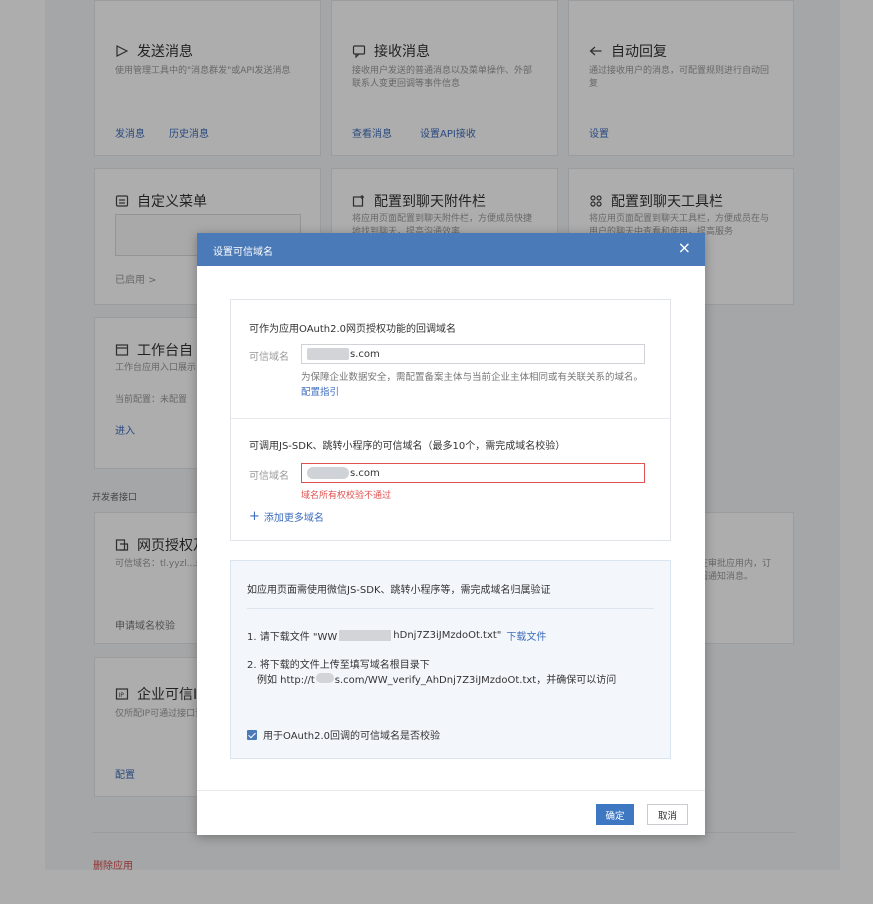 The height and width of the screenshot is (904, 873). Describe the element at coordinates (320, 392) in the screenshot. I see `config-guide-link: 配置指引` at that location.